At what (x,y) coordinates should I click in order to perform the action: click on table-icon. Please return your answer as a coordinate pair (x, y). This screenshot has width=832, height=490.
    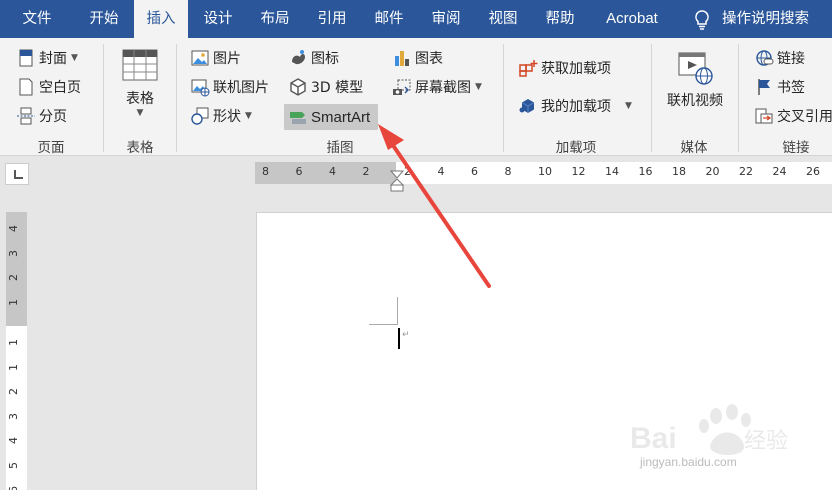
    Looking at the image, I should click on (140, 65).